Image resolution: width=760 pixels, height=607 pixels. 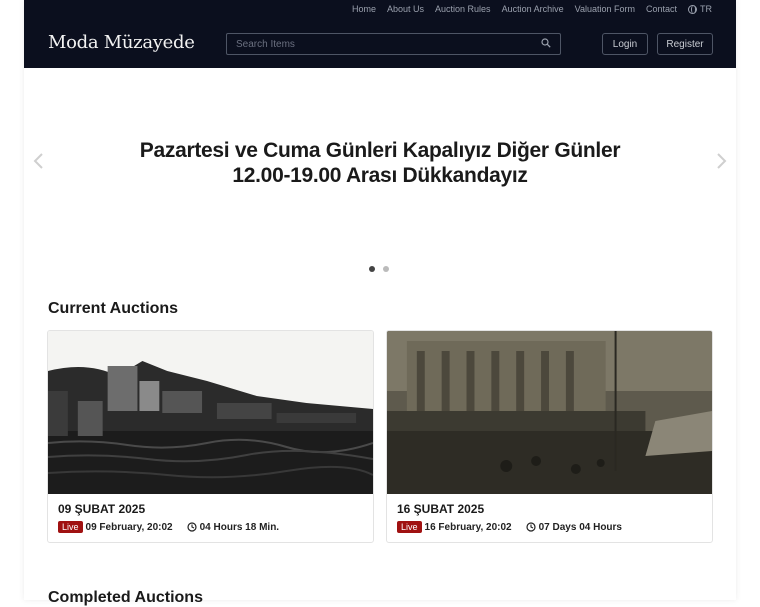 I want to click on nav-home: Home, so click(x=364, y=9).